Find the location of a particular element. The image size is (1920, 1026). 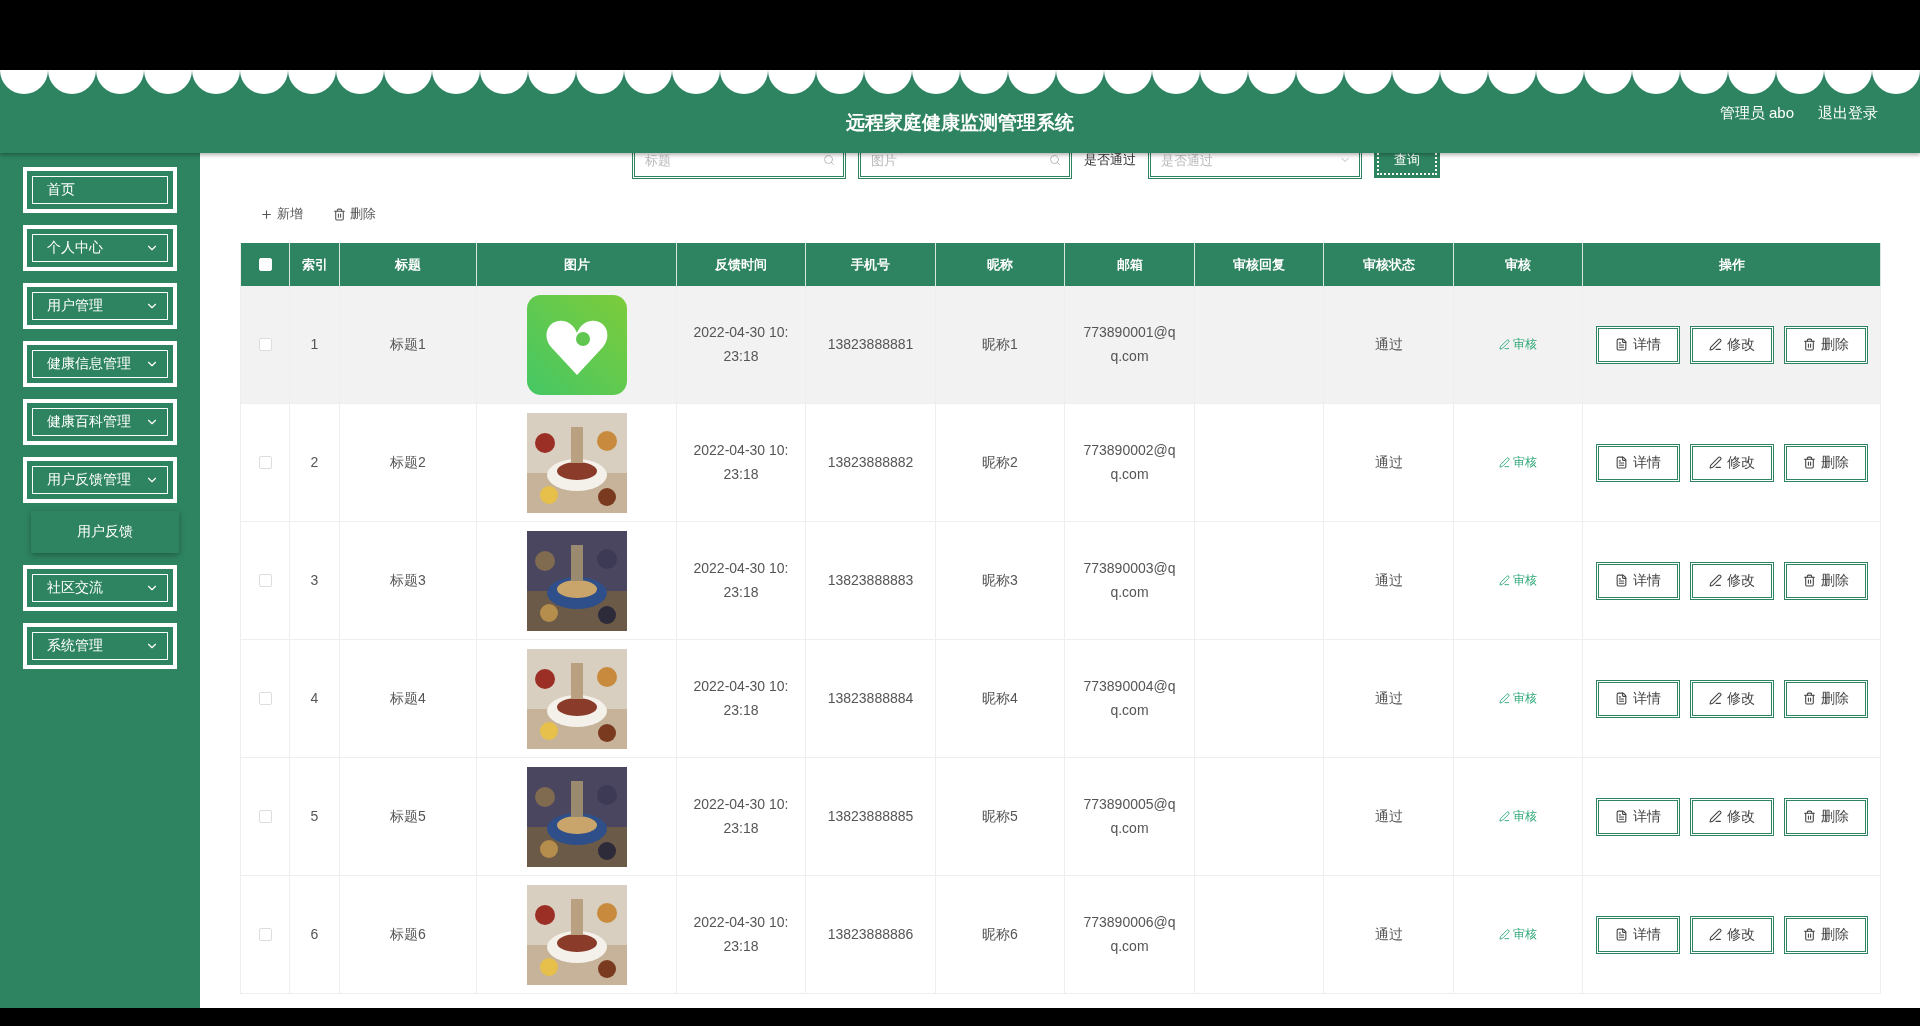

table-header-cell: 昵称 is located at coordinates (1000, 264).